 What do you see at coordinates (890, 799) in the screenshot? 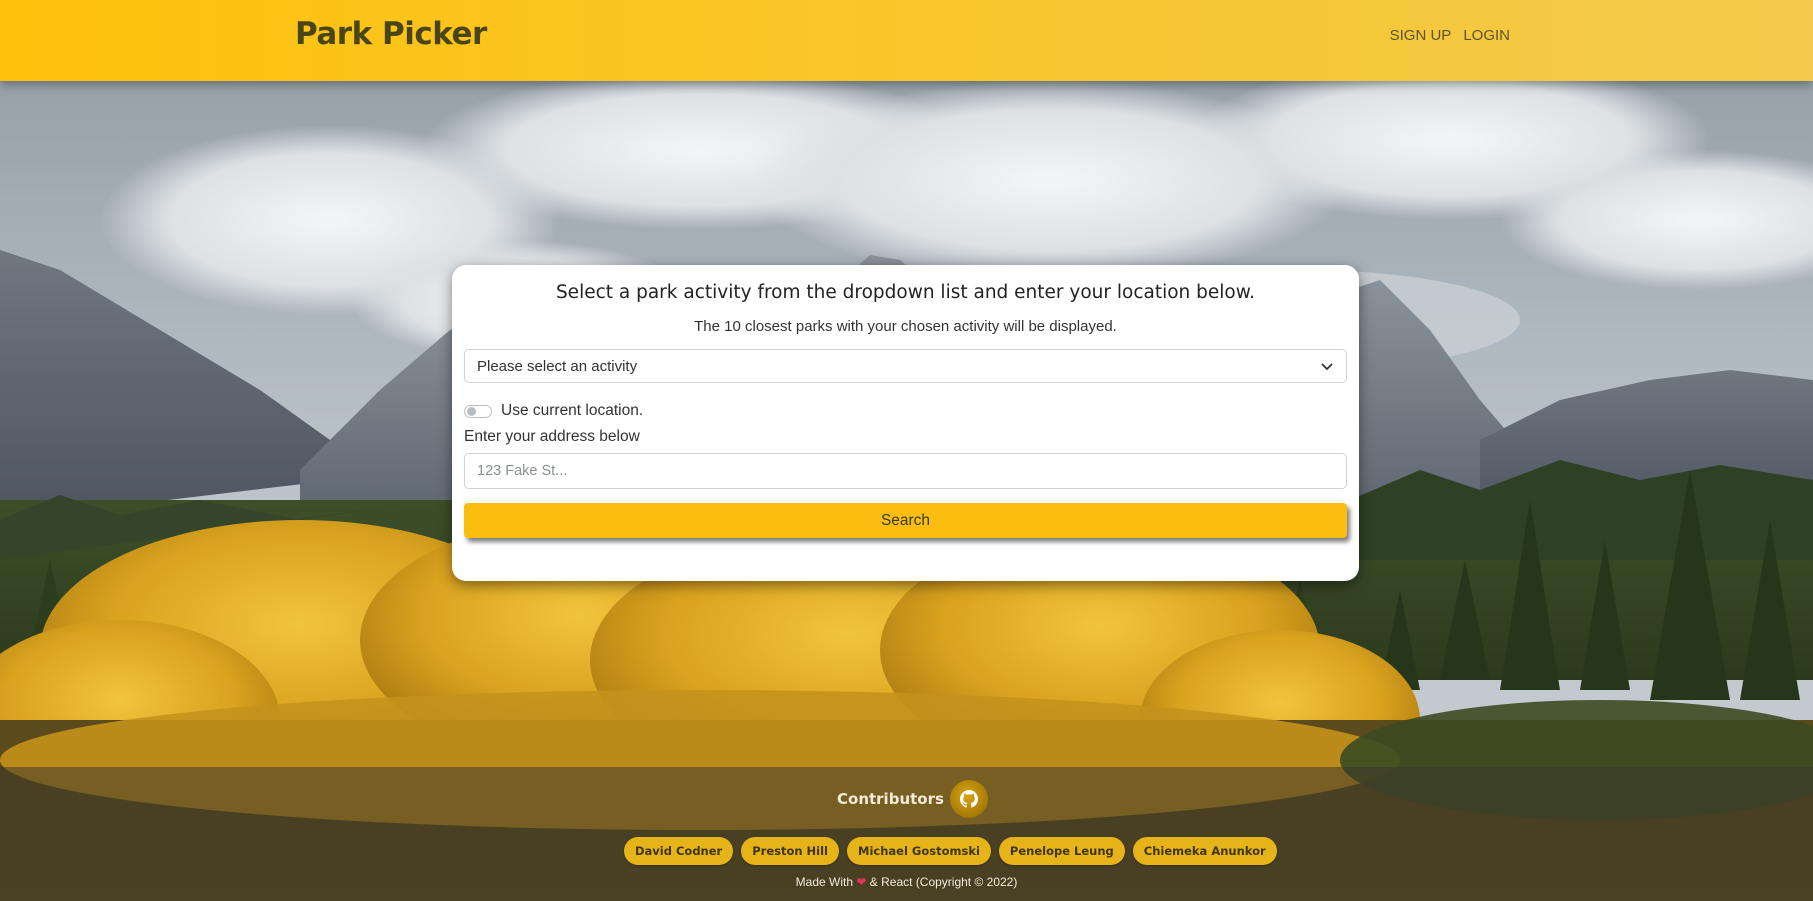
I see `contributors-title: Contributors` at bounding box center [890, 799].